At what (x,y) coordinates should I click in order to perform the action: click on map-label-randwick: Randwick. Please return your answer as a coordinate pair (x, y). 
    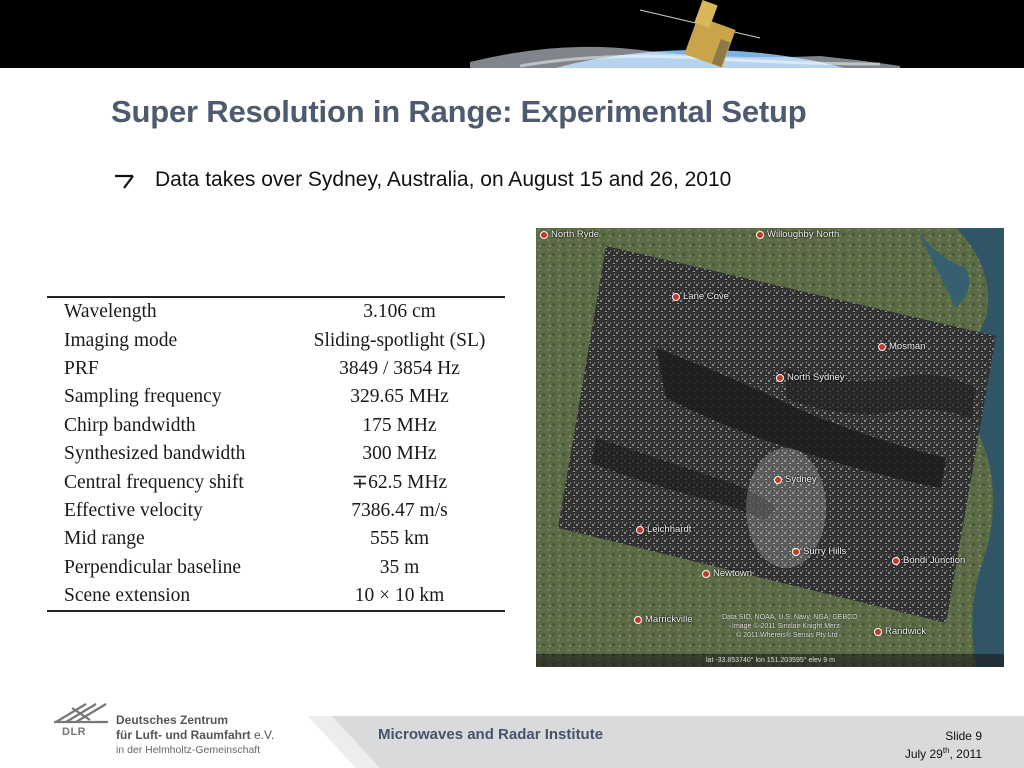
    Looking at the image, I should click on (900, 631).